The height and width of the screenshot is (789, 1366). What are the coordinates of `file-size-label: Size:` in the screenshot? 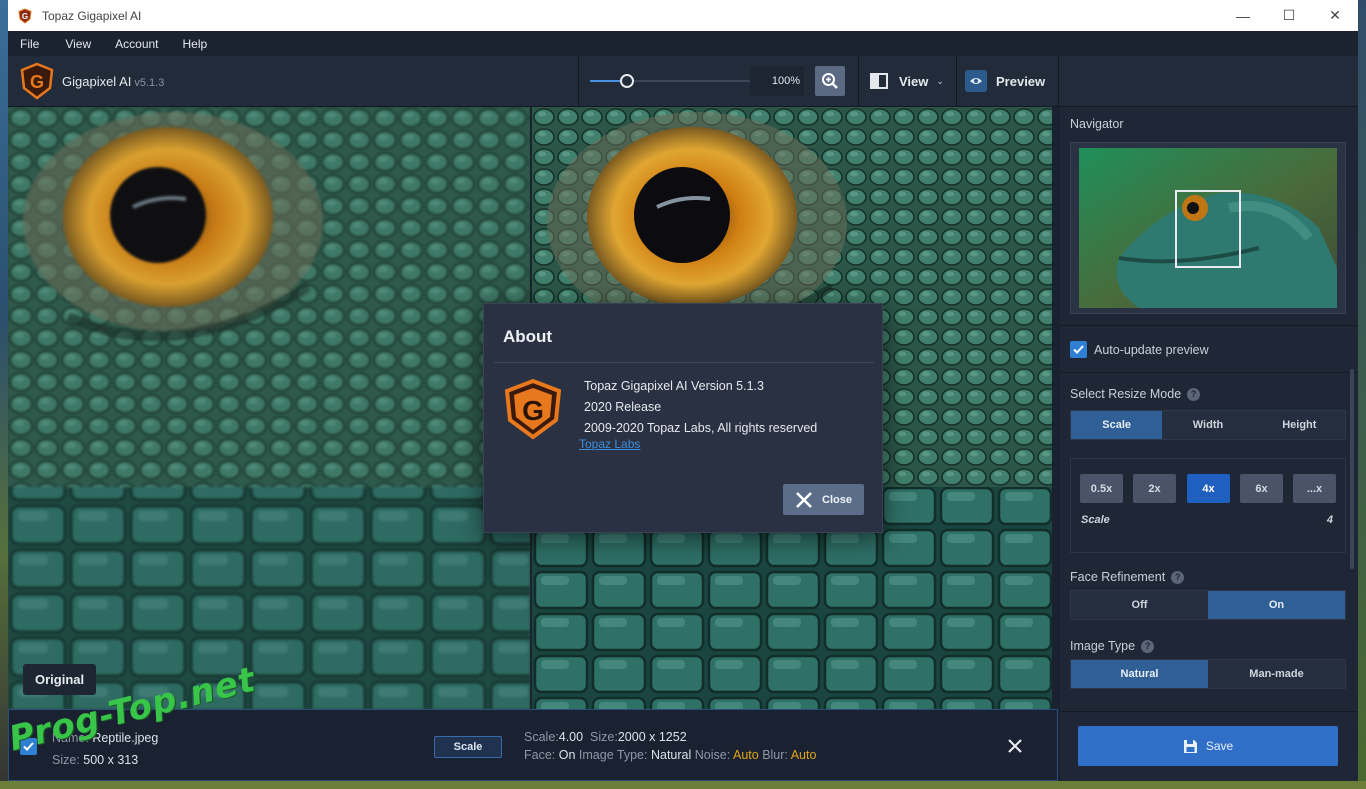 It's located at (66, 760).